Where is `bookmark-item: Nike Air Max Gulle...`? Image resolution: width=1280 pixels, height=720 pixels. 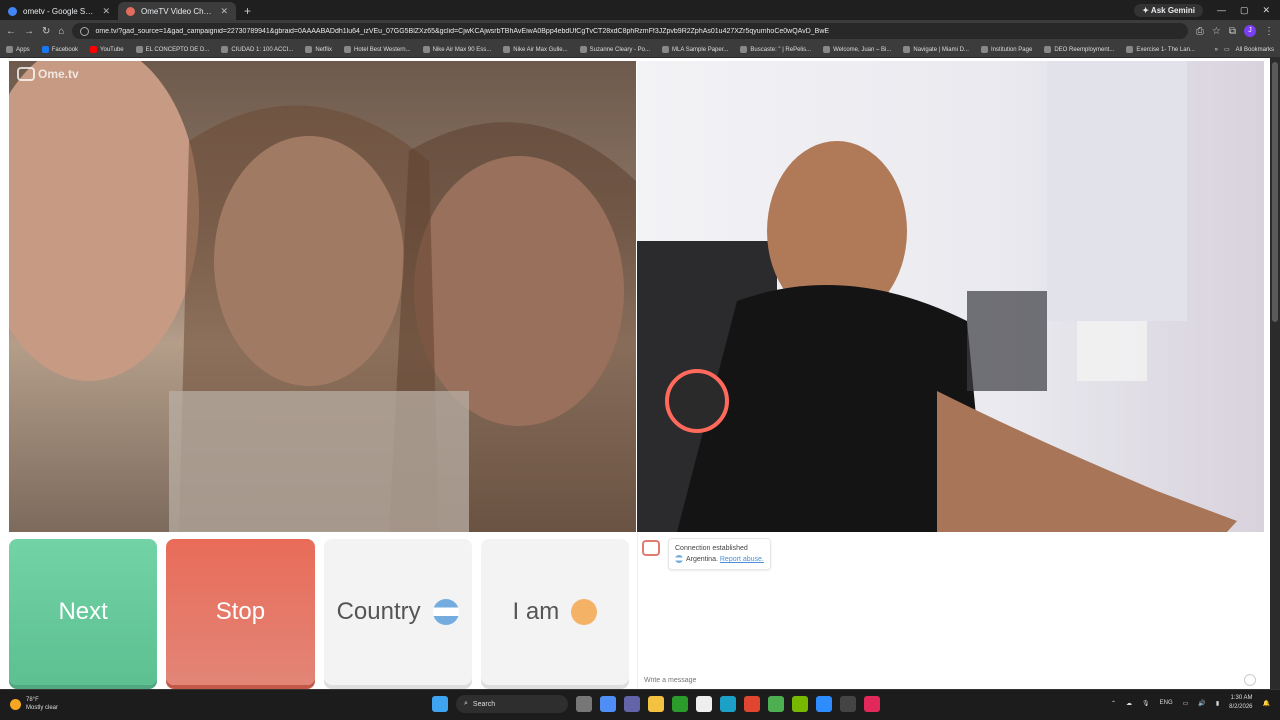 bookmark-item: Nike Air Max Gulle... is located at coordinates (535, 49).